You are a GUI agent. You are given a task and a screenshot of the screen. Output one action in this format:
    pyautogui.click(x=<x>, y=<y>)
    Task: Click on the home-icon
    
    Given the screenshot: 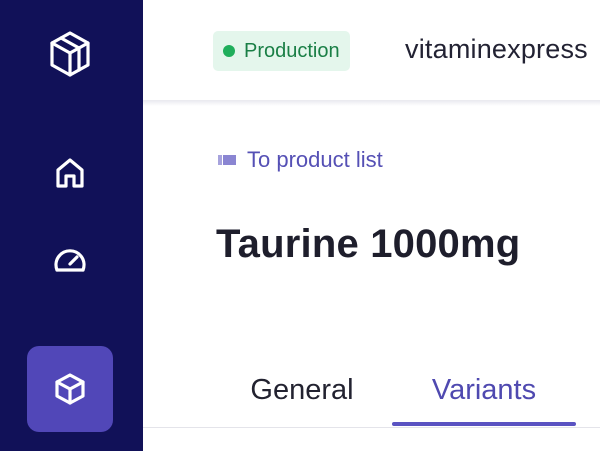 What is the action you would take?
    pyautogui.click(x=70, y=173)
    